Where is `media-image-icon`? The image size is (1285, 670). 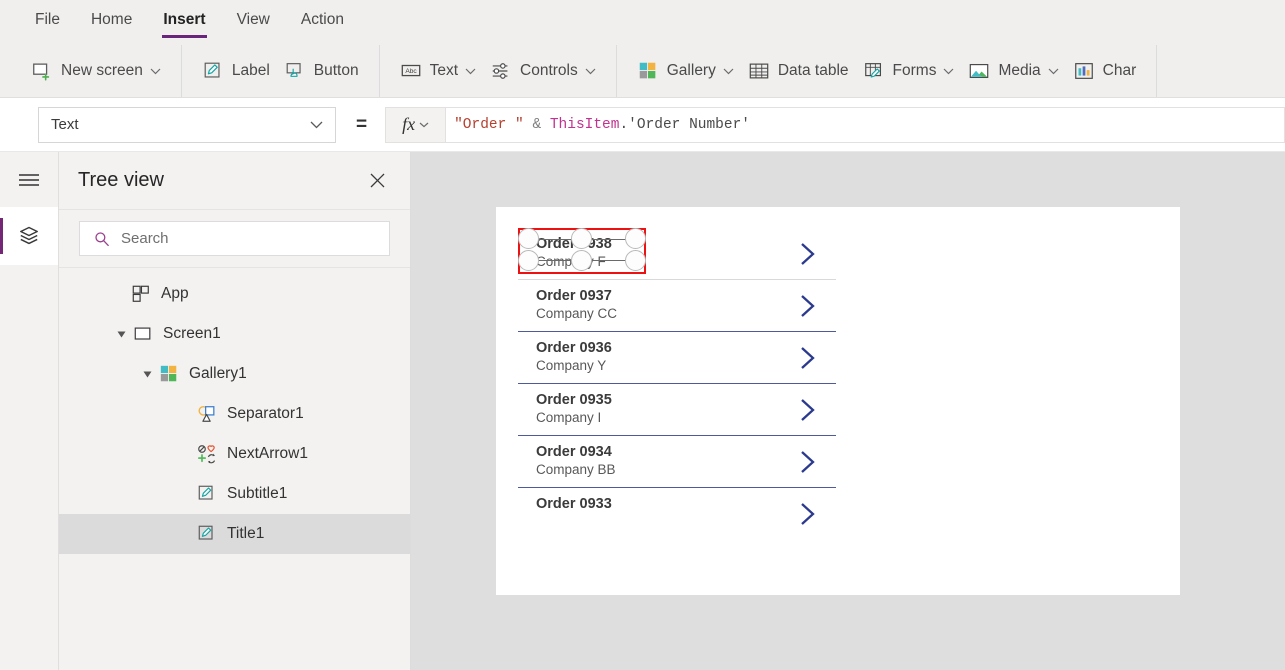 media-image-icon is located at coordinates (979, 71).